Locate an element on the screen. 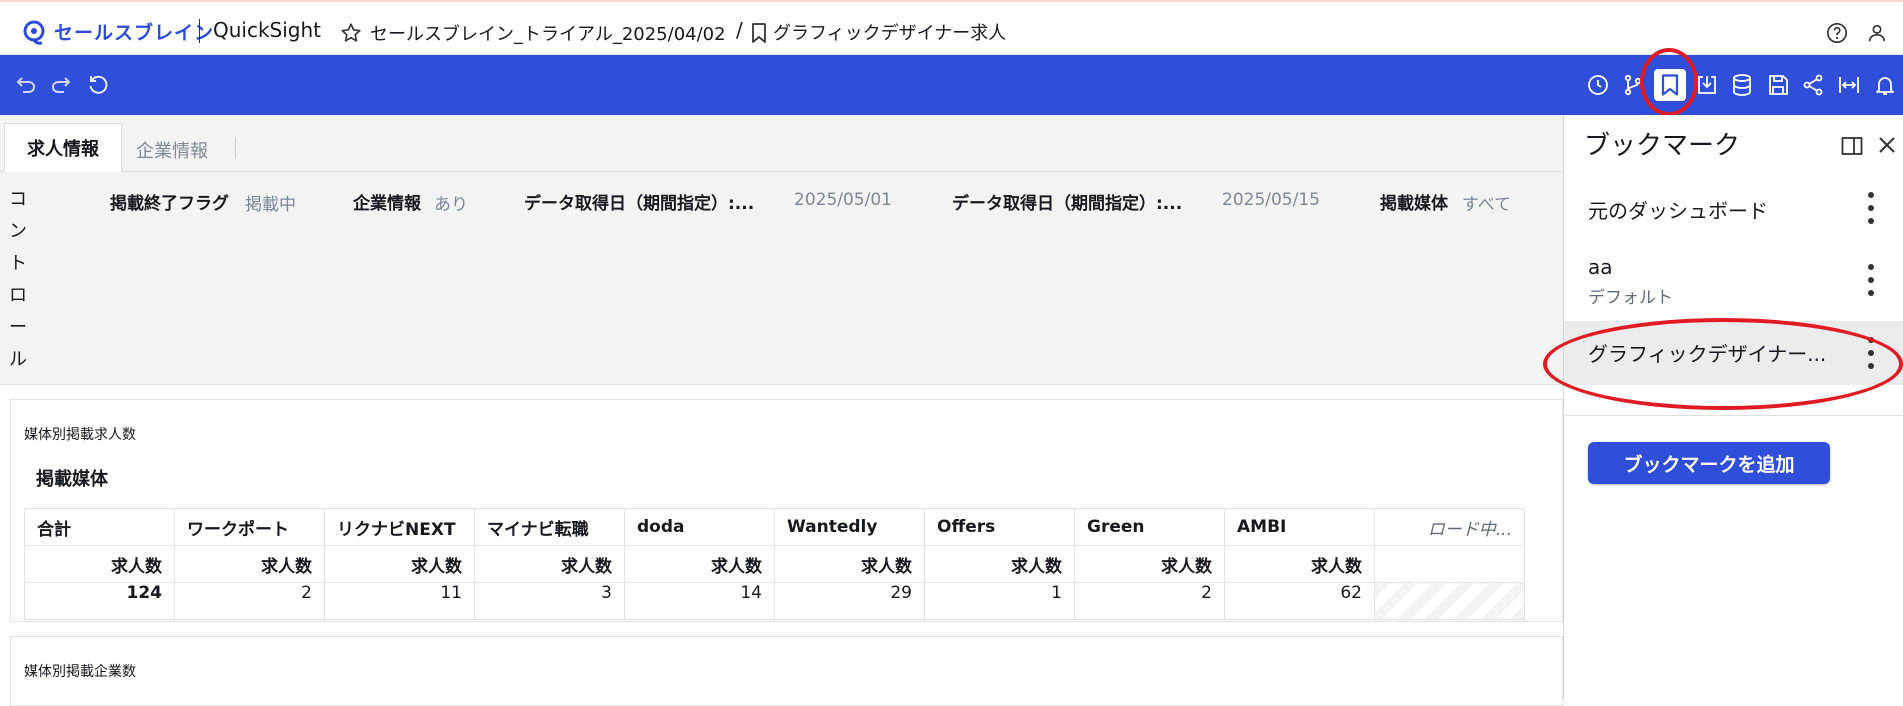 Image resolution: width=1903 pixels, height=706 pixels. add-bookmark-button: ブックマークを追加 is located at coordinates (1709, 463).